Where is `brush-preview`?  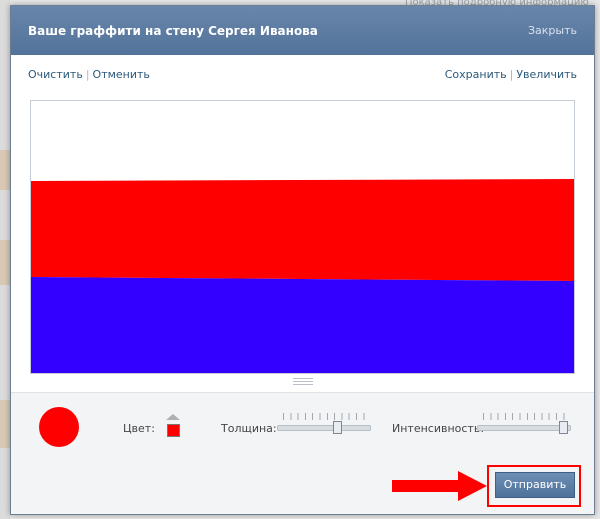
brush-preview is located at coordinates (59, 427).